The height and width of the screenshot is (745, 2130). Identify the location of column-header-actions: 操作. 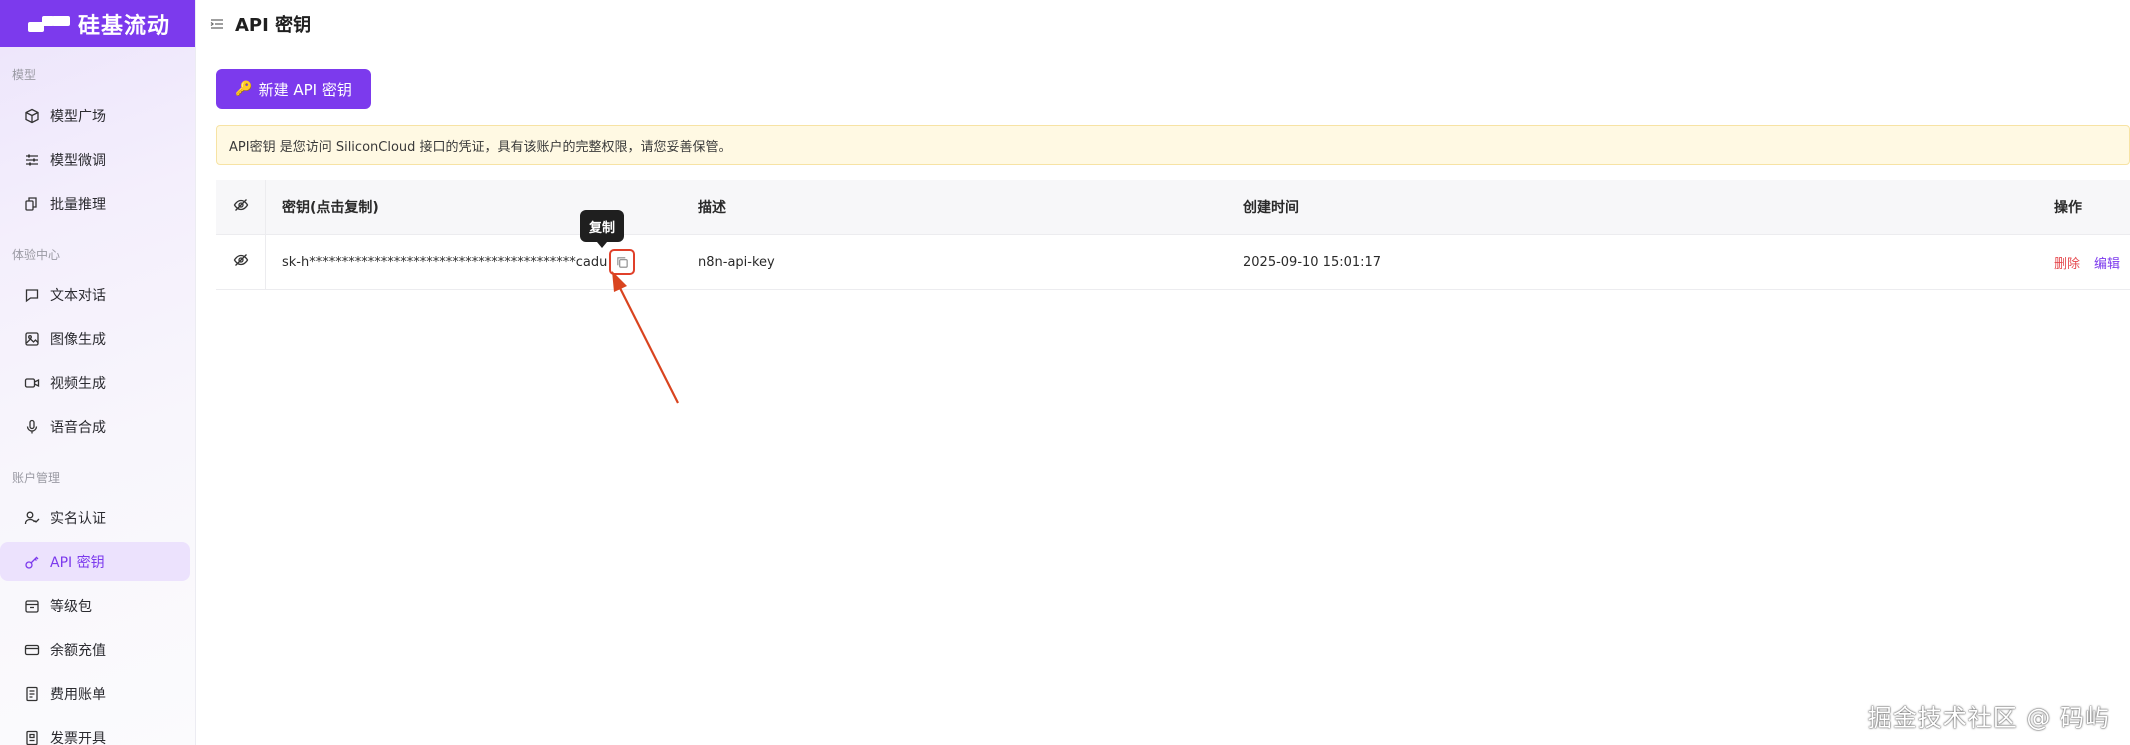
(2068, 208).